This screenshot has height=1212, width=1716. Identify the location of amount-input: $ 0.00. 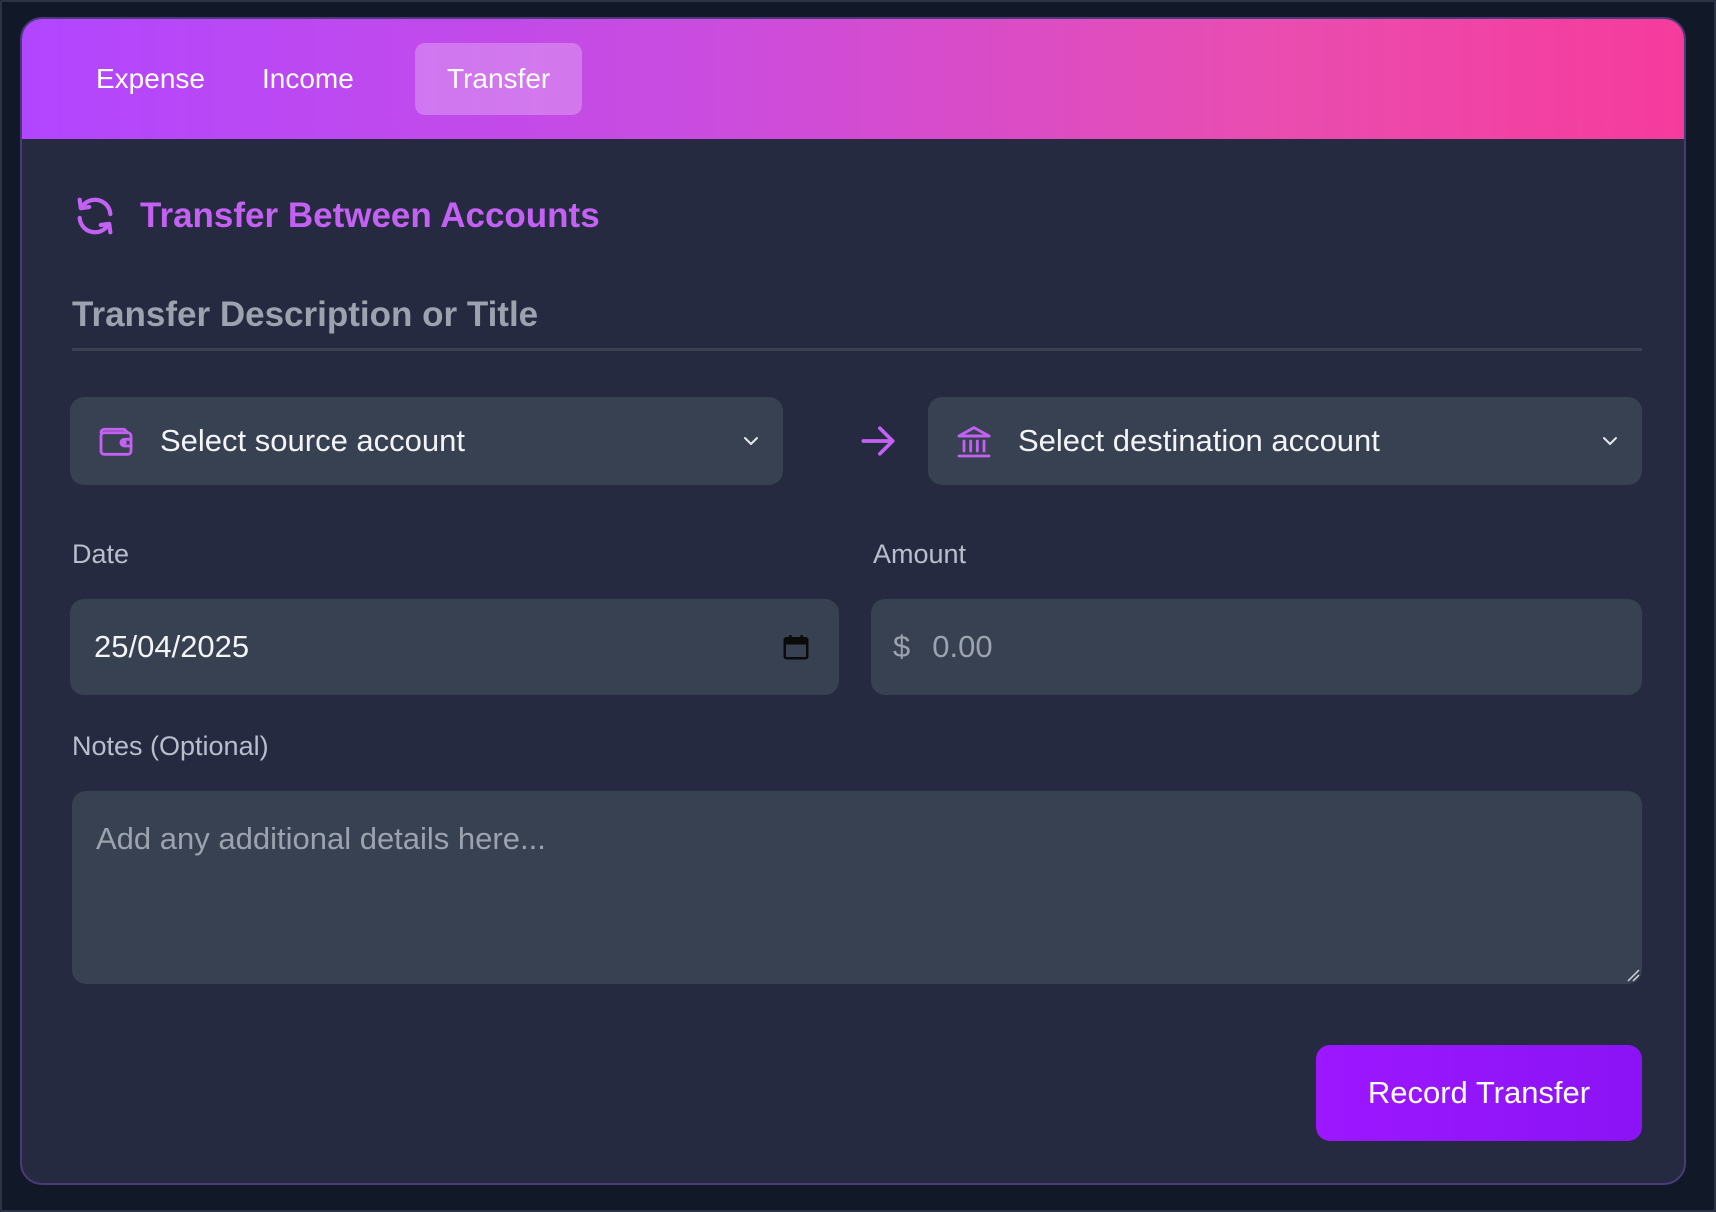
(1256, 647).